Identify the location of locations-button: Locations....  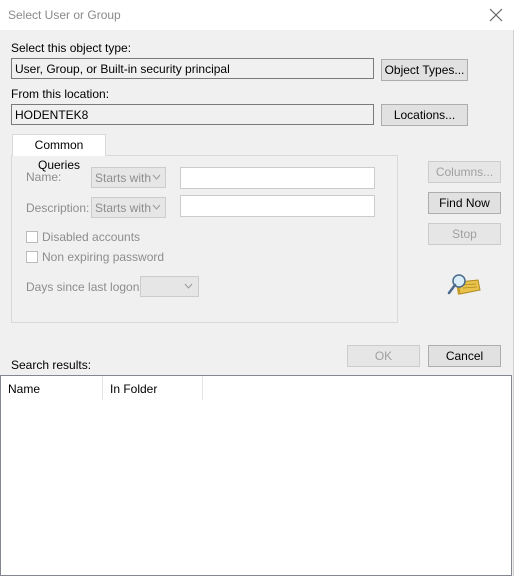
(424, 115).